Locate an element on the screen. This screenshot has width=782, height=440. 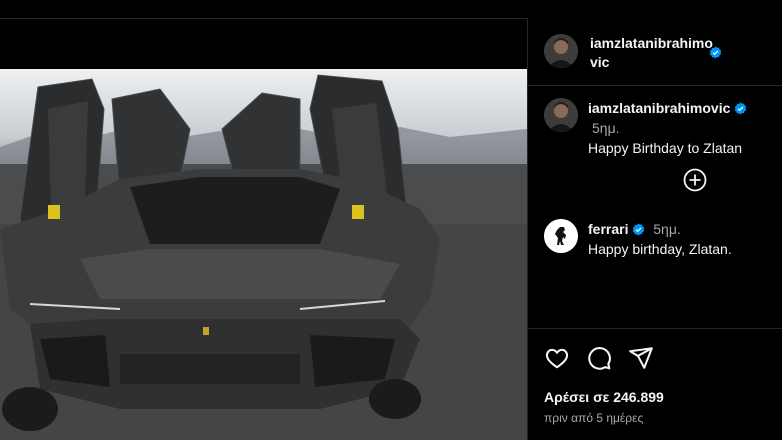
comment-username: ferrari is located at coordinates (608, 229).